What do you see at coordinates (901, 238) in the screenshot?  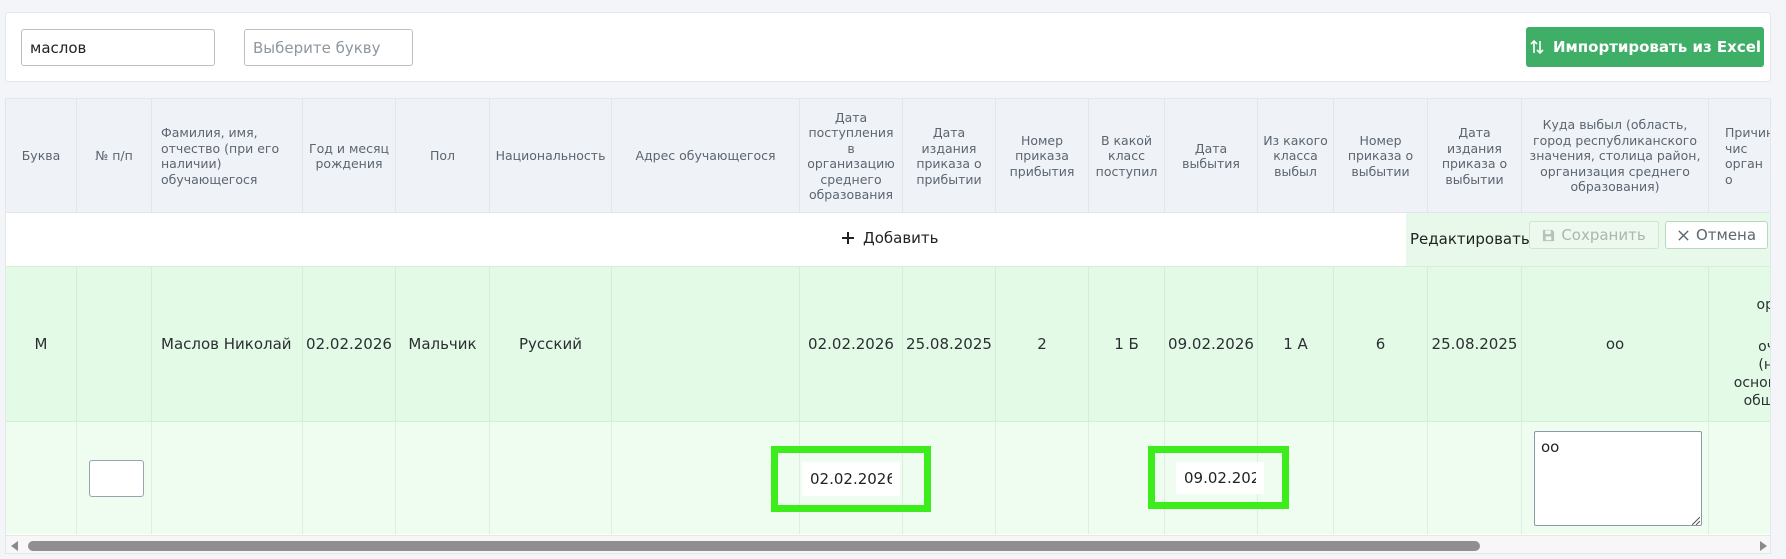 I see `add-label: Добавить` at bounding box center [901, 238].